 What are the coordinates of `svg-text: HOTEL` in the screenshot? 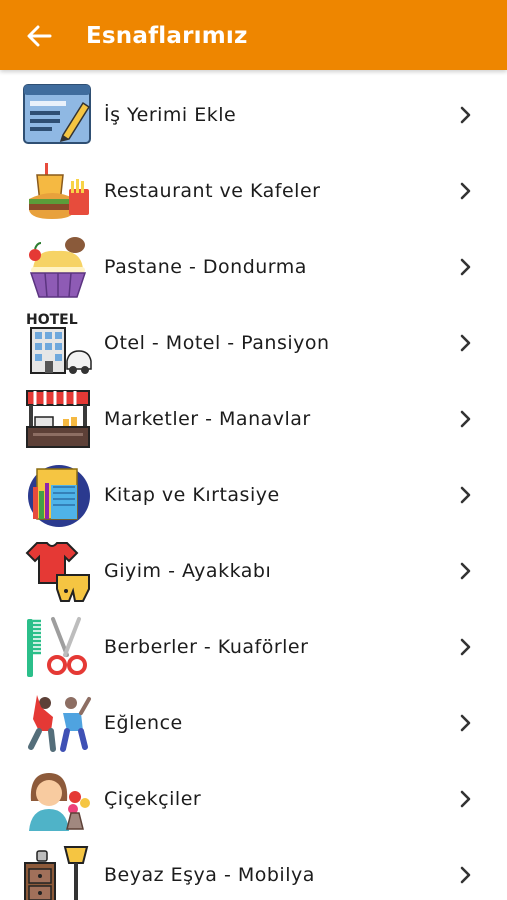 It's located at (52, 320).